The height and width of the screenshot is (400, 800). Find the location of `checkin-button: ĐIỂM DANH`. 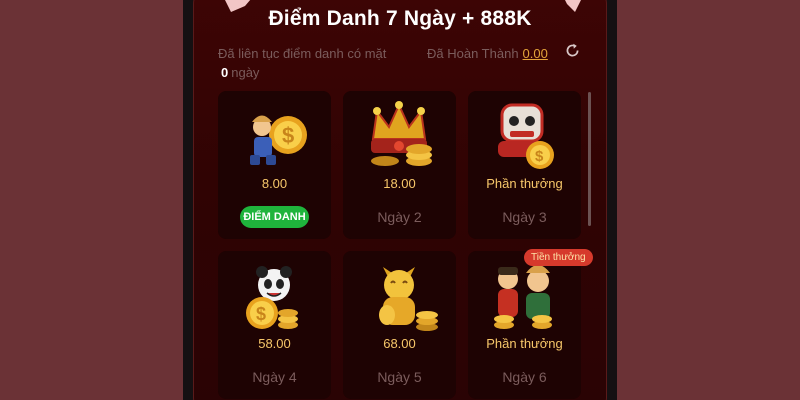

checkin-button: ĐIỂM DANH is located at coordinates (274, 217).